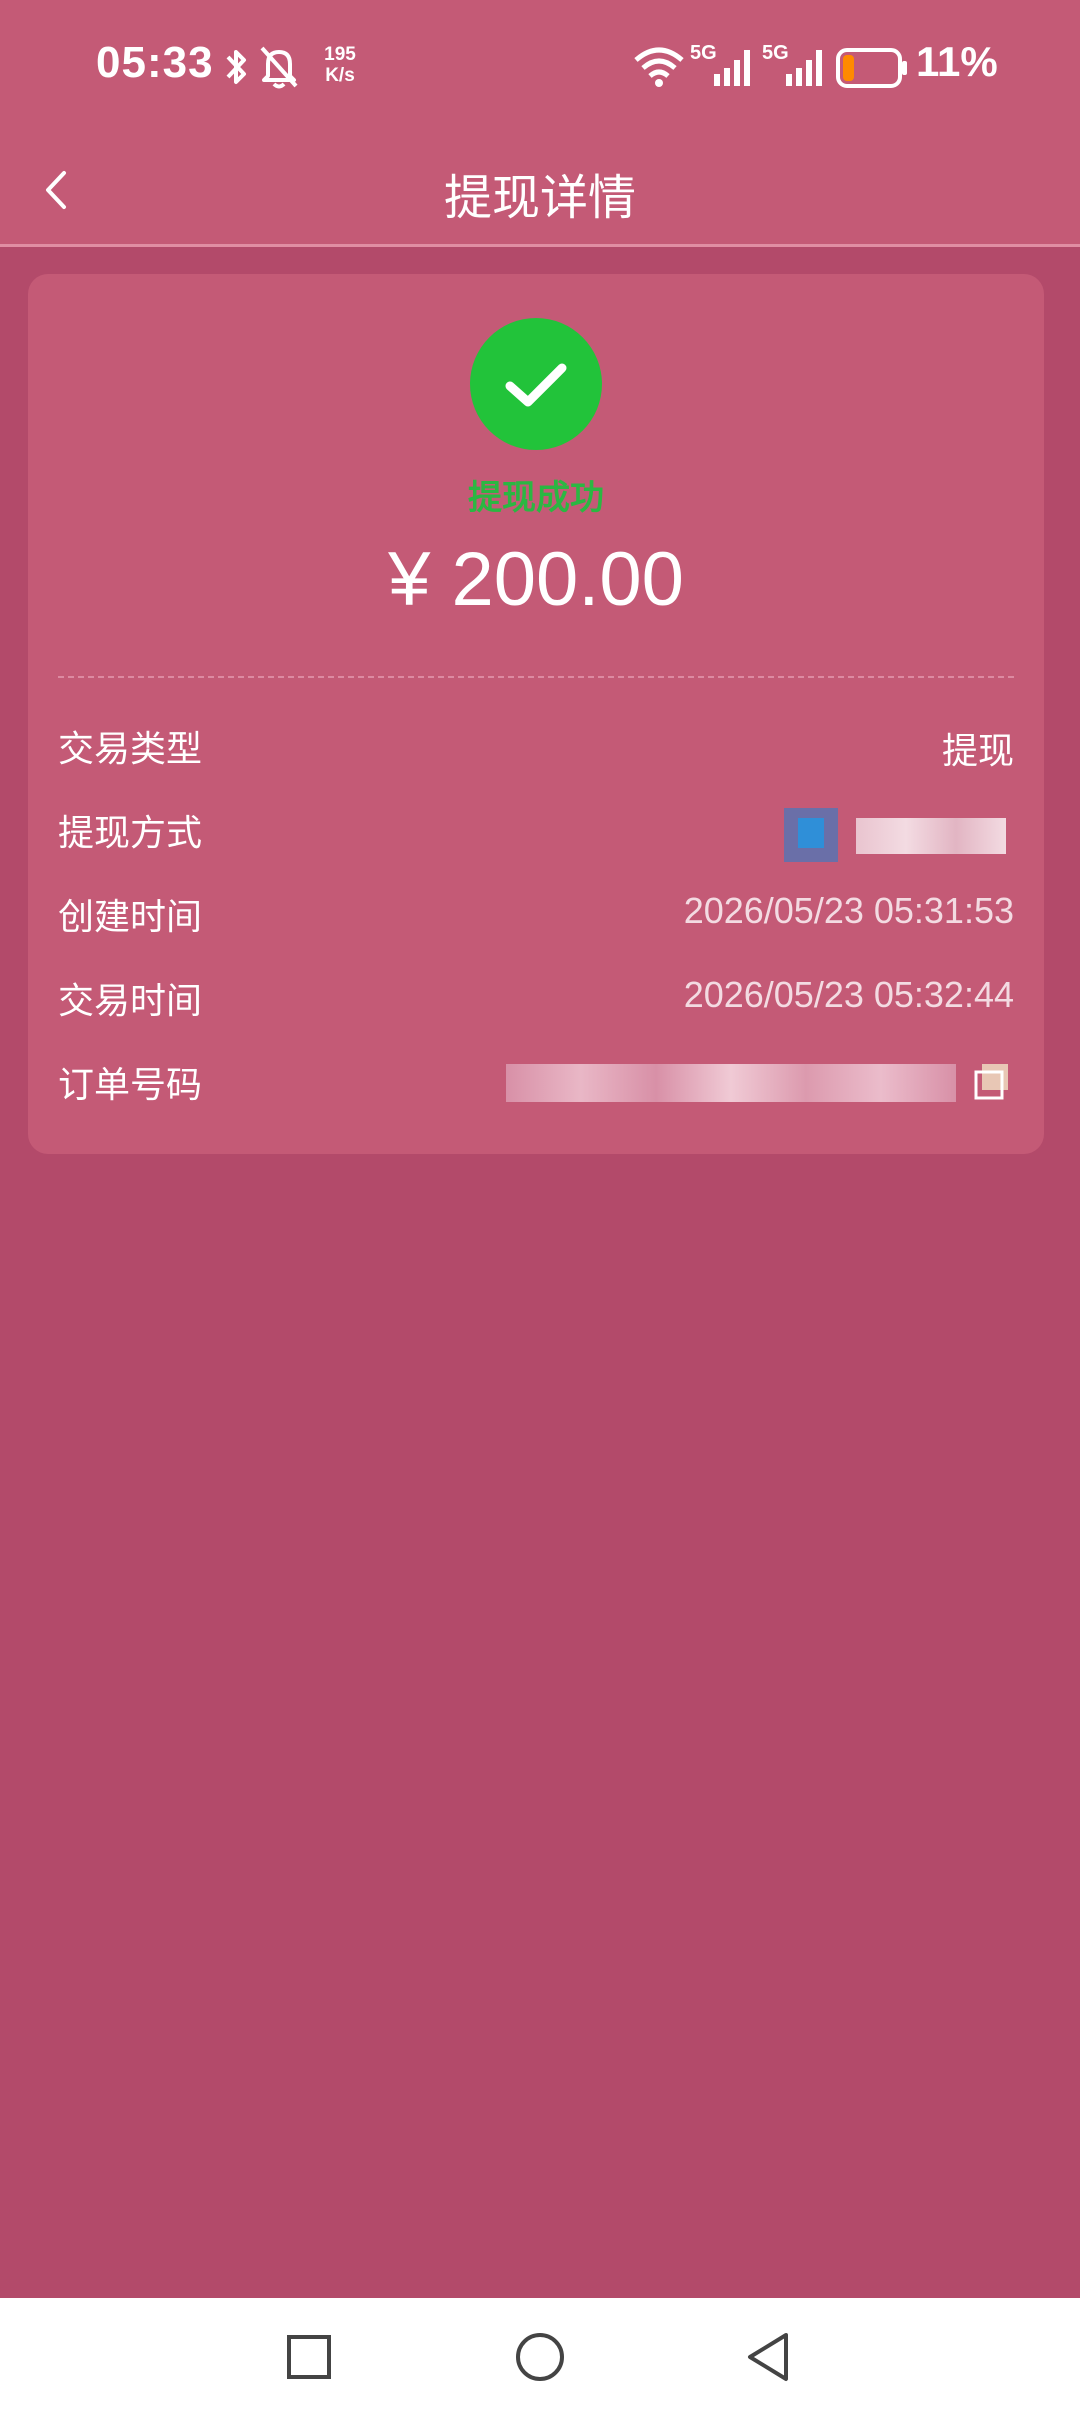 This screenshot has height=2412, width=1080. I want to click on detail-label: 交易时间, so click(130, 1001).